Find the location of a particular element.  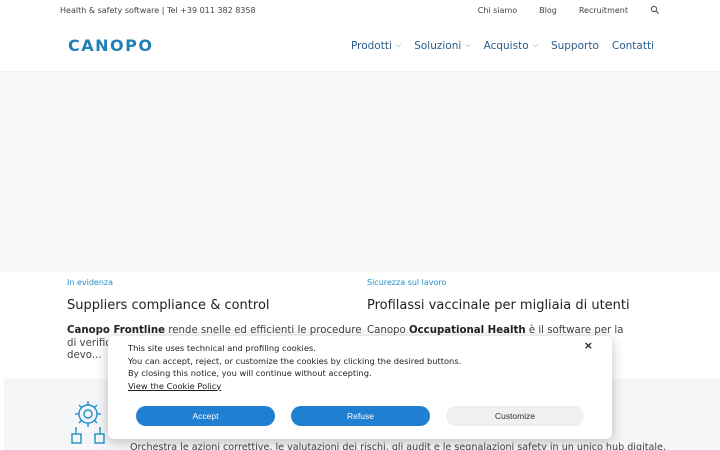

nav-label: Contatti is located at coordinates (632, 45).